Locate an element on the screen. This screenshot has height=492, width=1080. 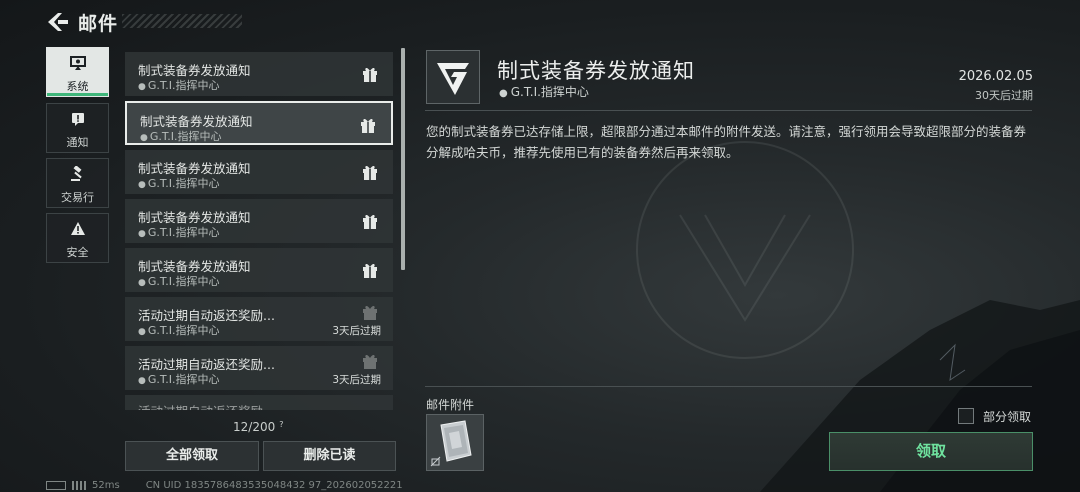
alert-icon is located at coordinates (77, 120).